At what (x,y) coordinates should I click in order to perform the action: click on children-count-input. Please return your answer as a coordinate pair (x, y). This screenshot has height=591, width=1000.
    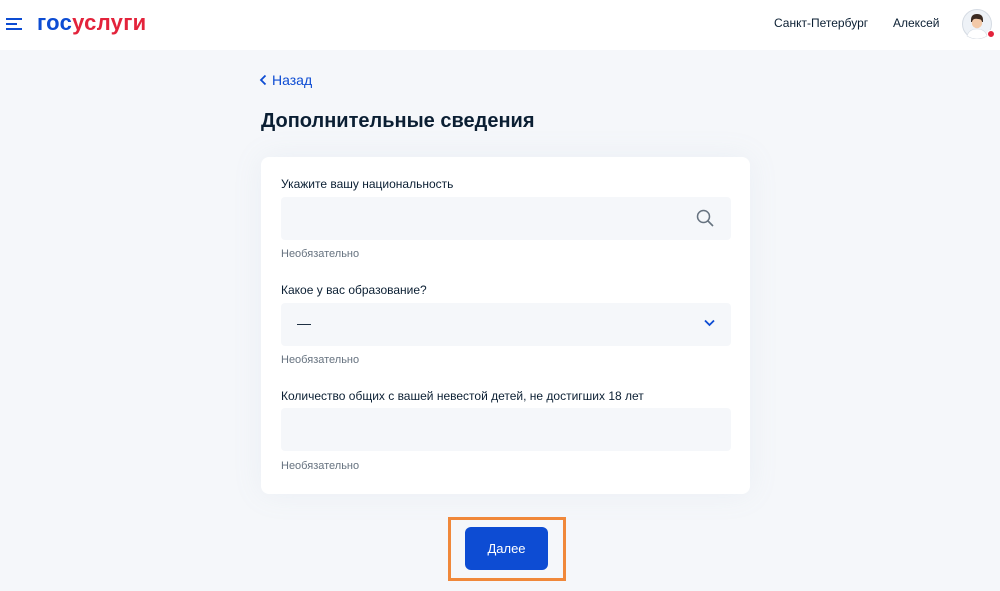
    Looking at the image, I should click on (506, 429).